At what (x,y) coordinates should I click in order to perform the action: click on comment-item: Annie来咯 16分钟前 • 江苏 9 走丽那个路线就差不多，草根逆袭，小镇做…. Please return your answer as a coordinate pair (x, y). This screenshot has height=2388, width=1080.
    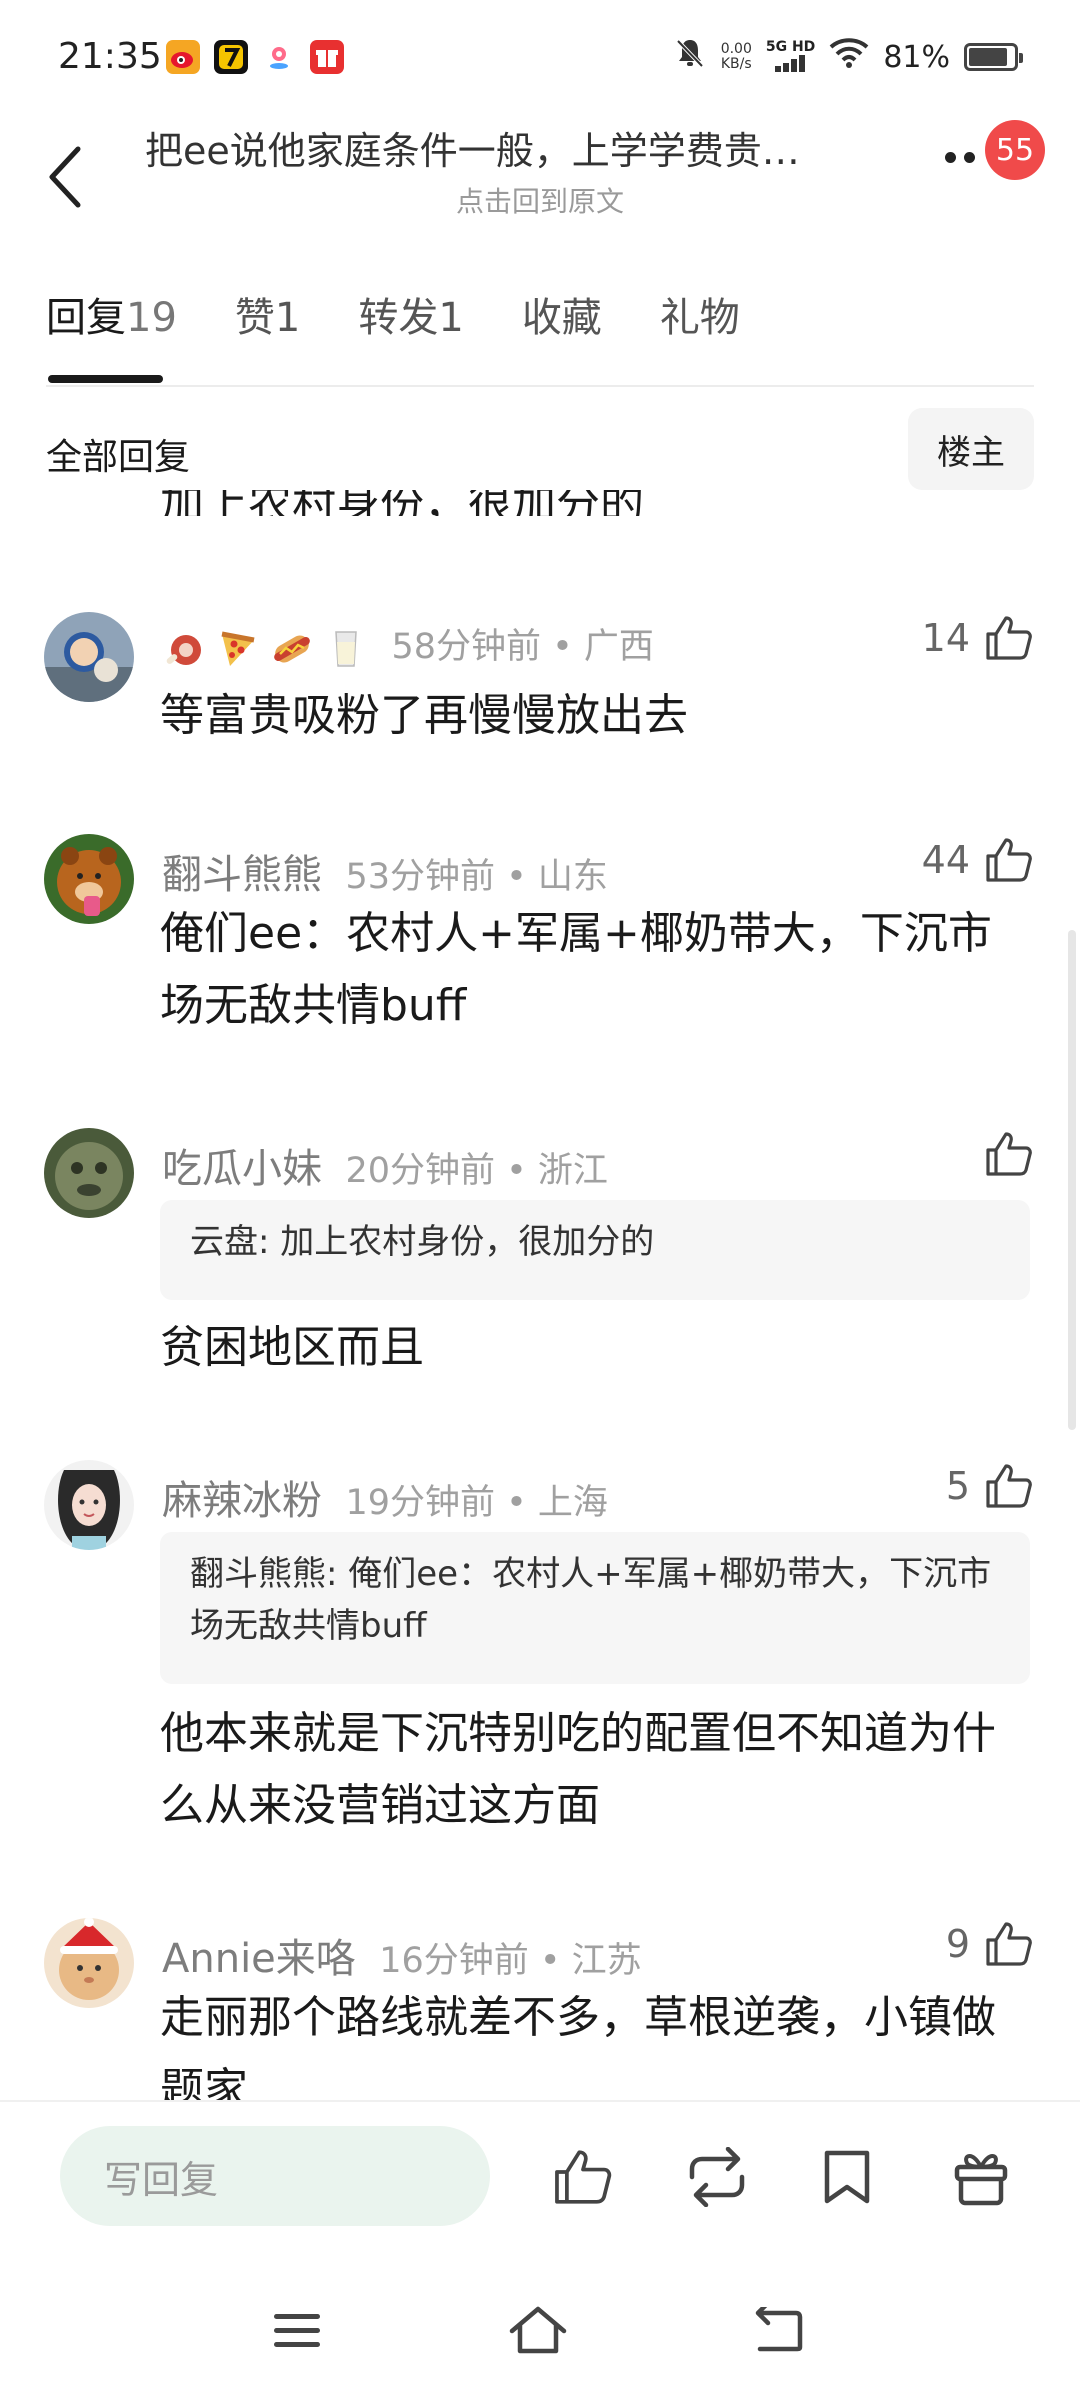
    Looking at the image, I should click on (540, 2009).